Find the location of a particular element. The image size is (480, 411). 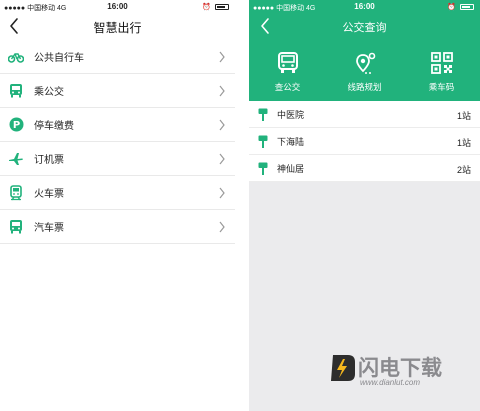

airplane-icon is located at coordinates (16, 159).